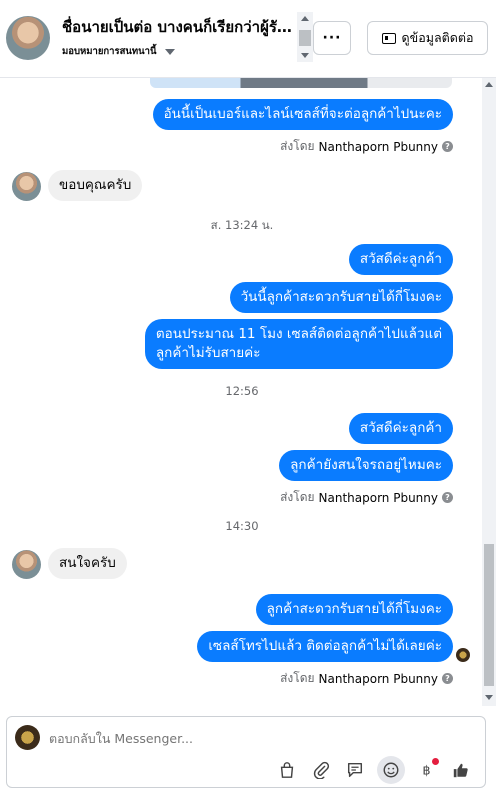 This screenshot has height=792, width=496. I want to click on timestamp: ส. 13:24 น., so click(242, 225).